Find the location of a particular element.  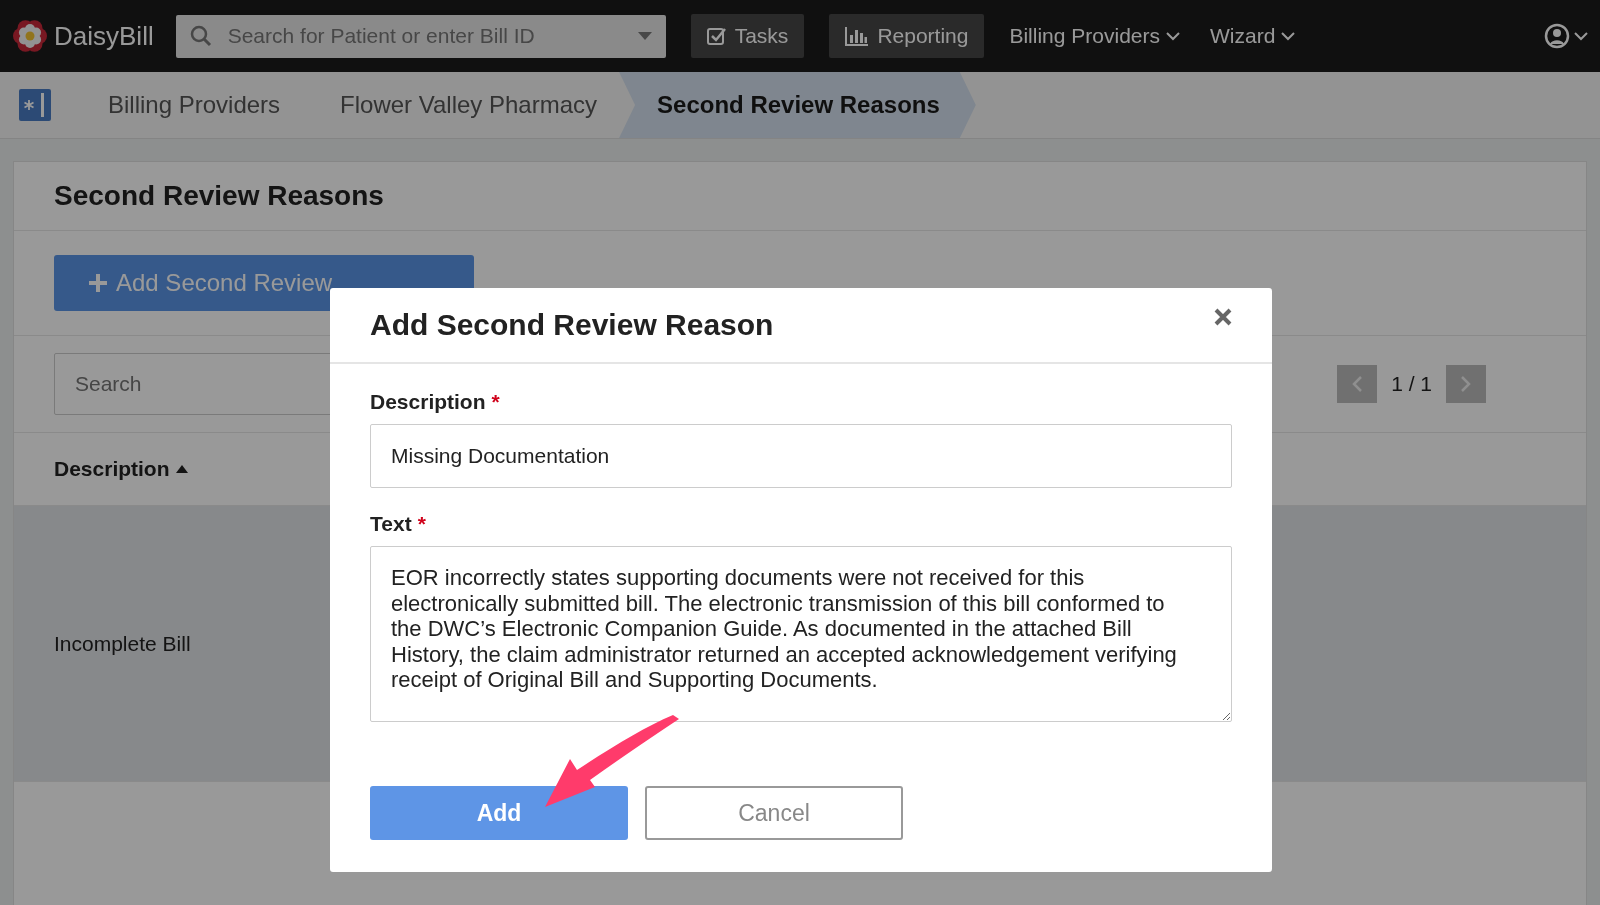

table-cell: Incomplete Bill is located at coordinates (122, 643).